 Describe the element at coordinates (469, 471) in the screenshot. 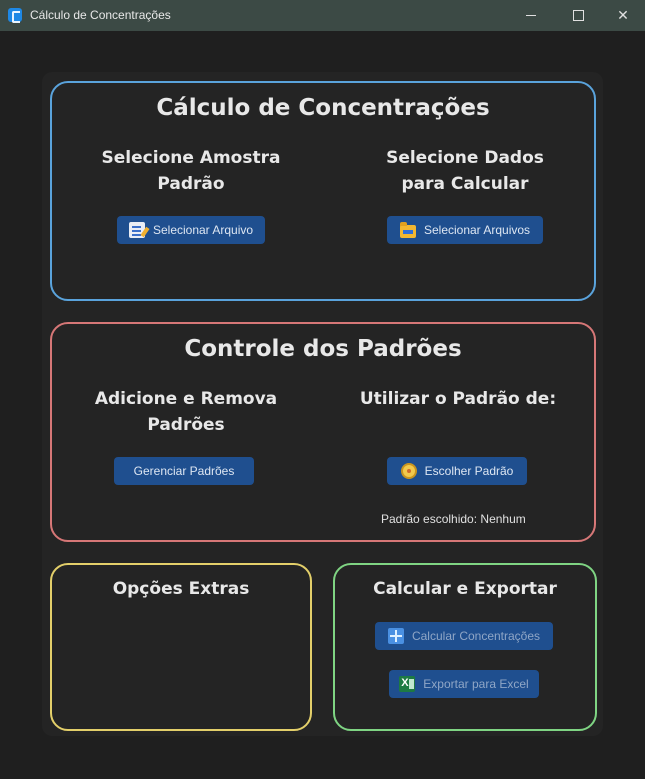

I see `choose-standard-label: Escolher Padrão` at that location.